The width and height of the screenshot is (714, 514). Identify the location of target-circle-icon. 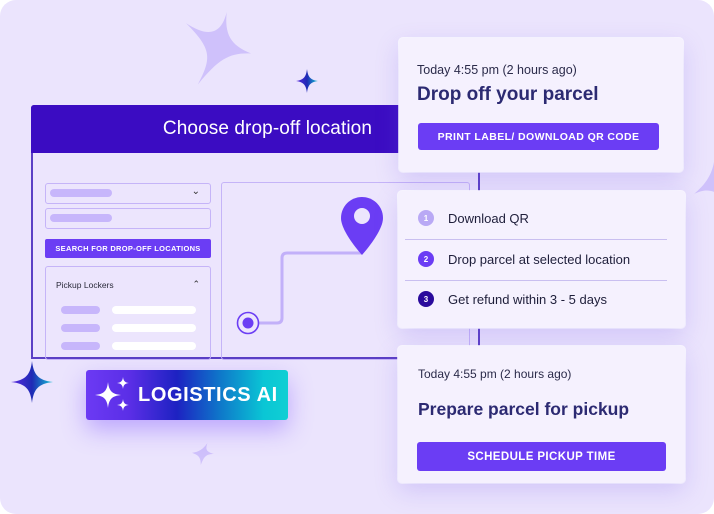
(248, 323).